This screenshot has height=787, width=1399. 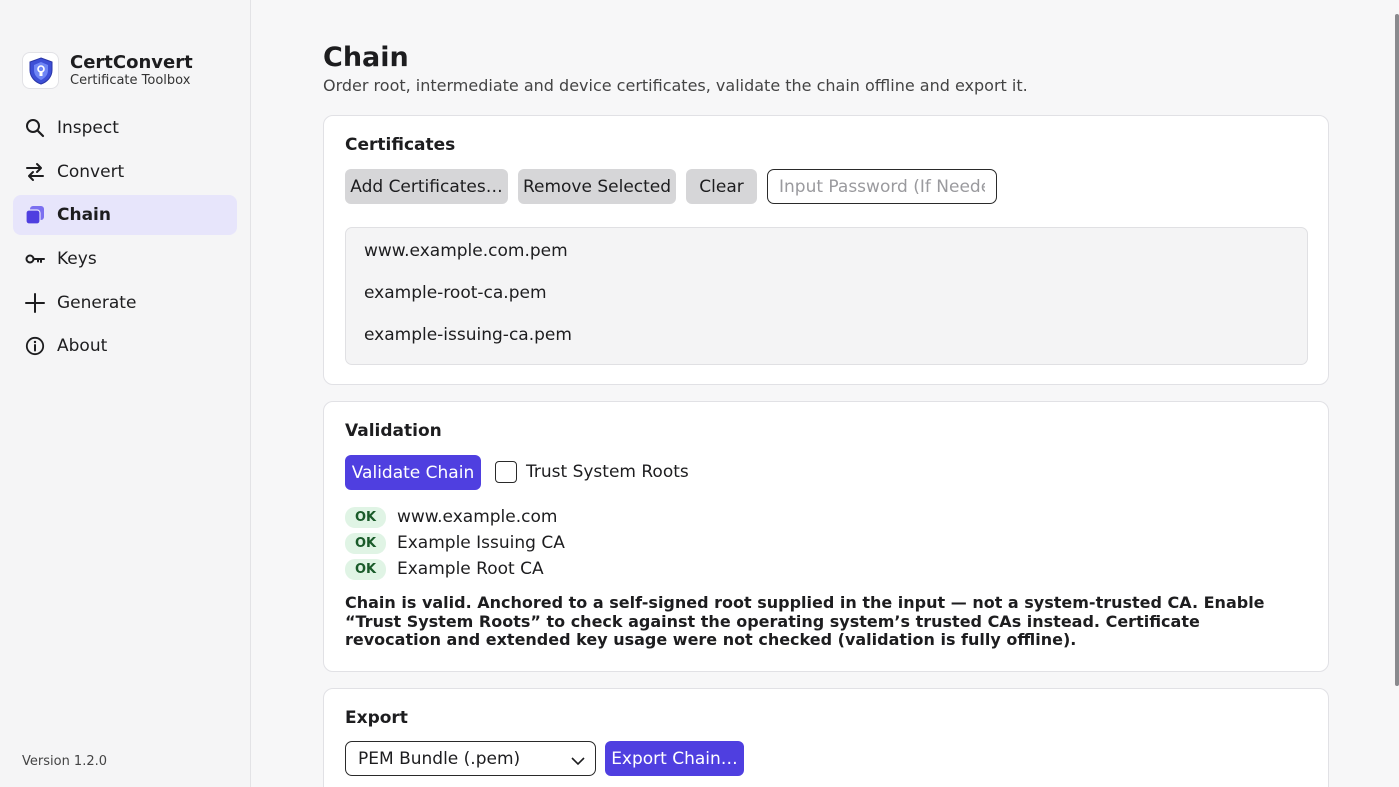 What do you see at coordinates (466, 251) in the screenshot?
I see `list-item: www.example.com.pem` at bounding box center [466, 251].